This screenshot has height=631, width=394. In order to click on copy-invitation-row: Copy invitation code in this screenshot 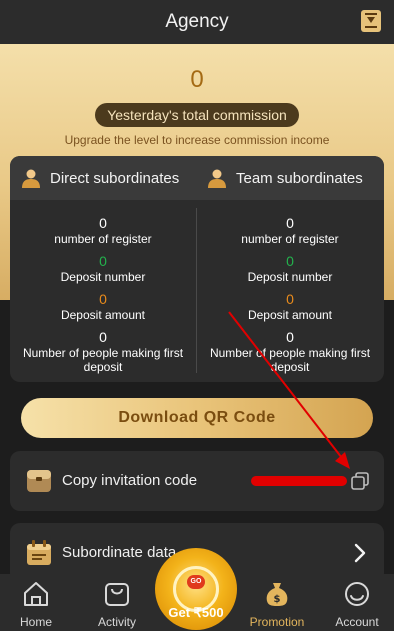, I will do `click(197, 481)`.